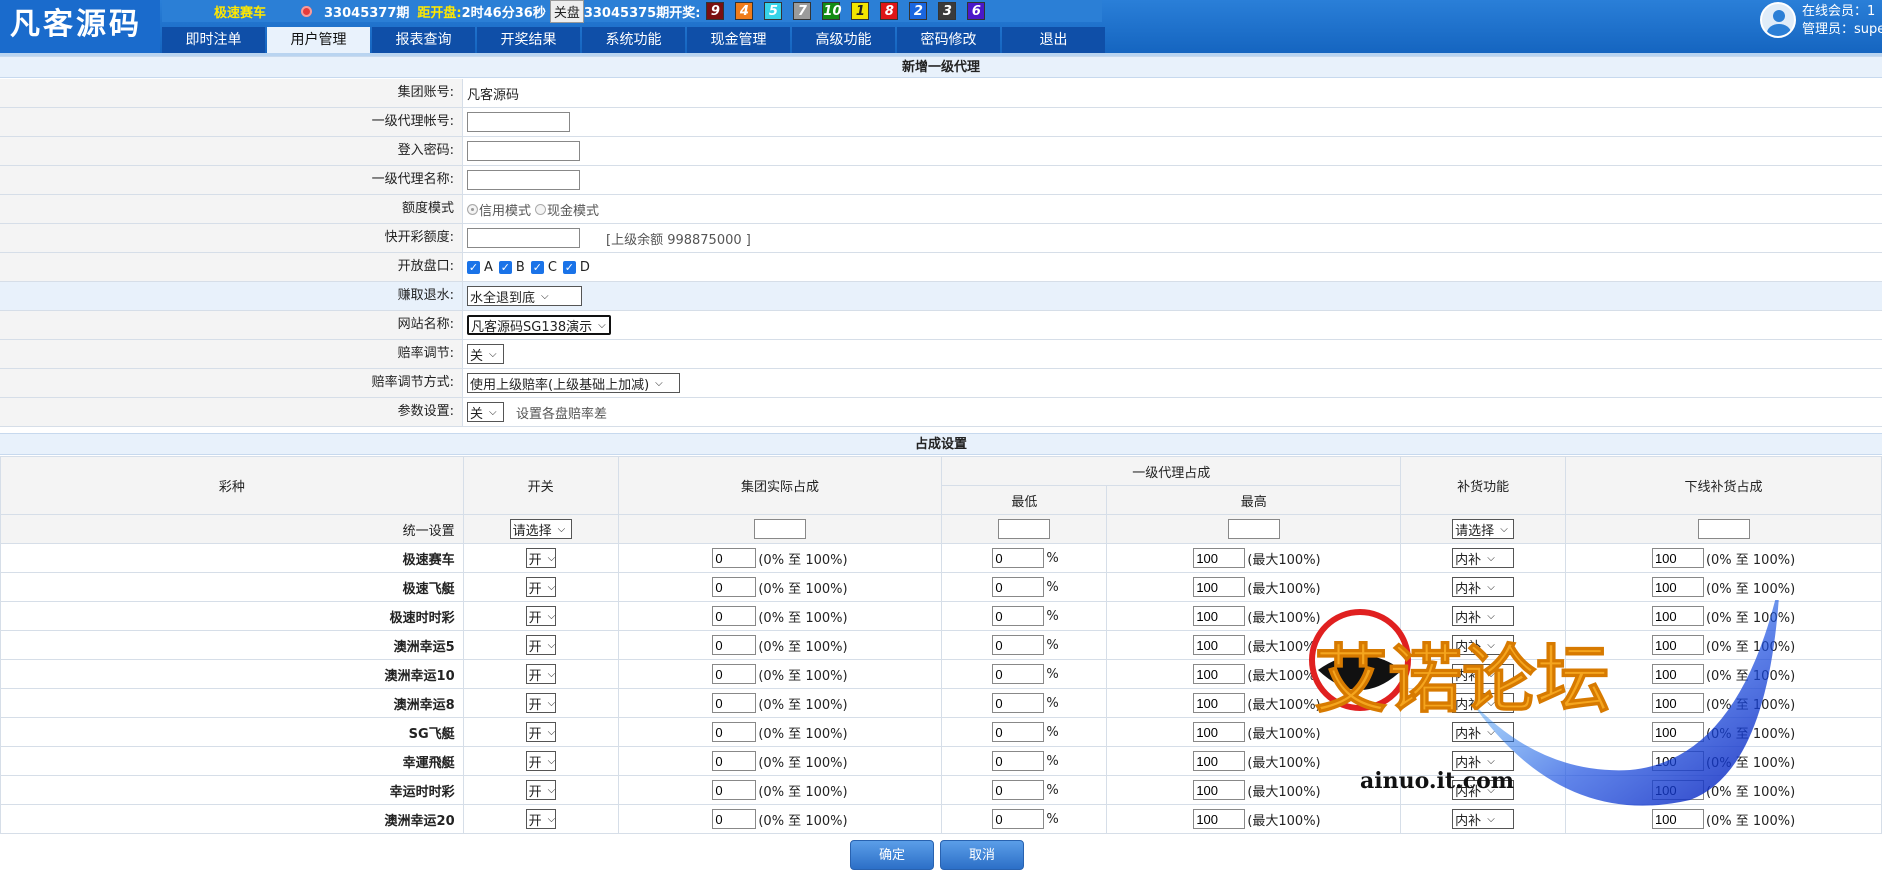 The width and height of the screenshot is (1882, 872). I want to click on param-select: 关 ⌵, so click(485, 412).